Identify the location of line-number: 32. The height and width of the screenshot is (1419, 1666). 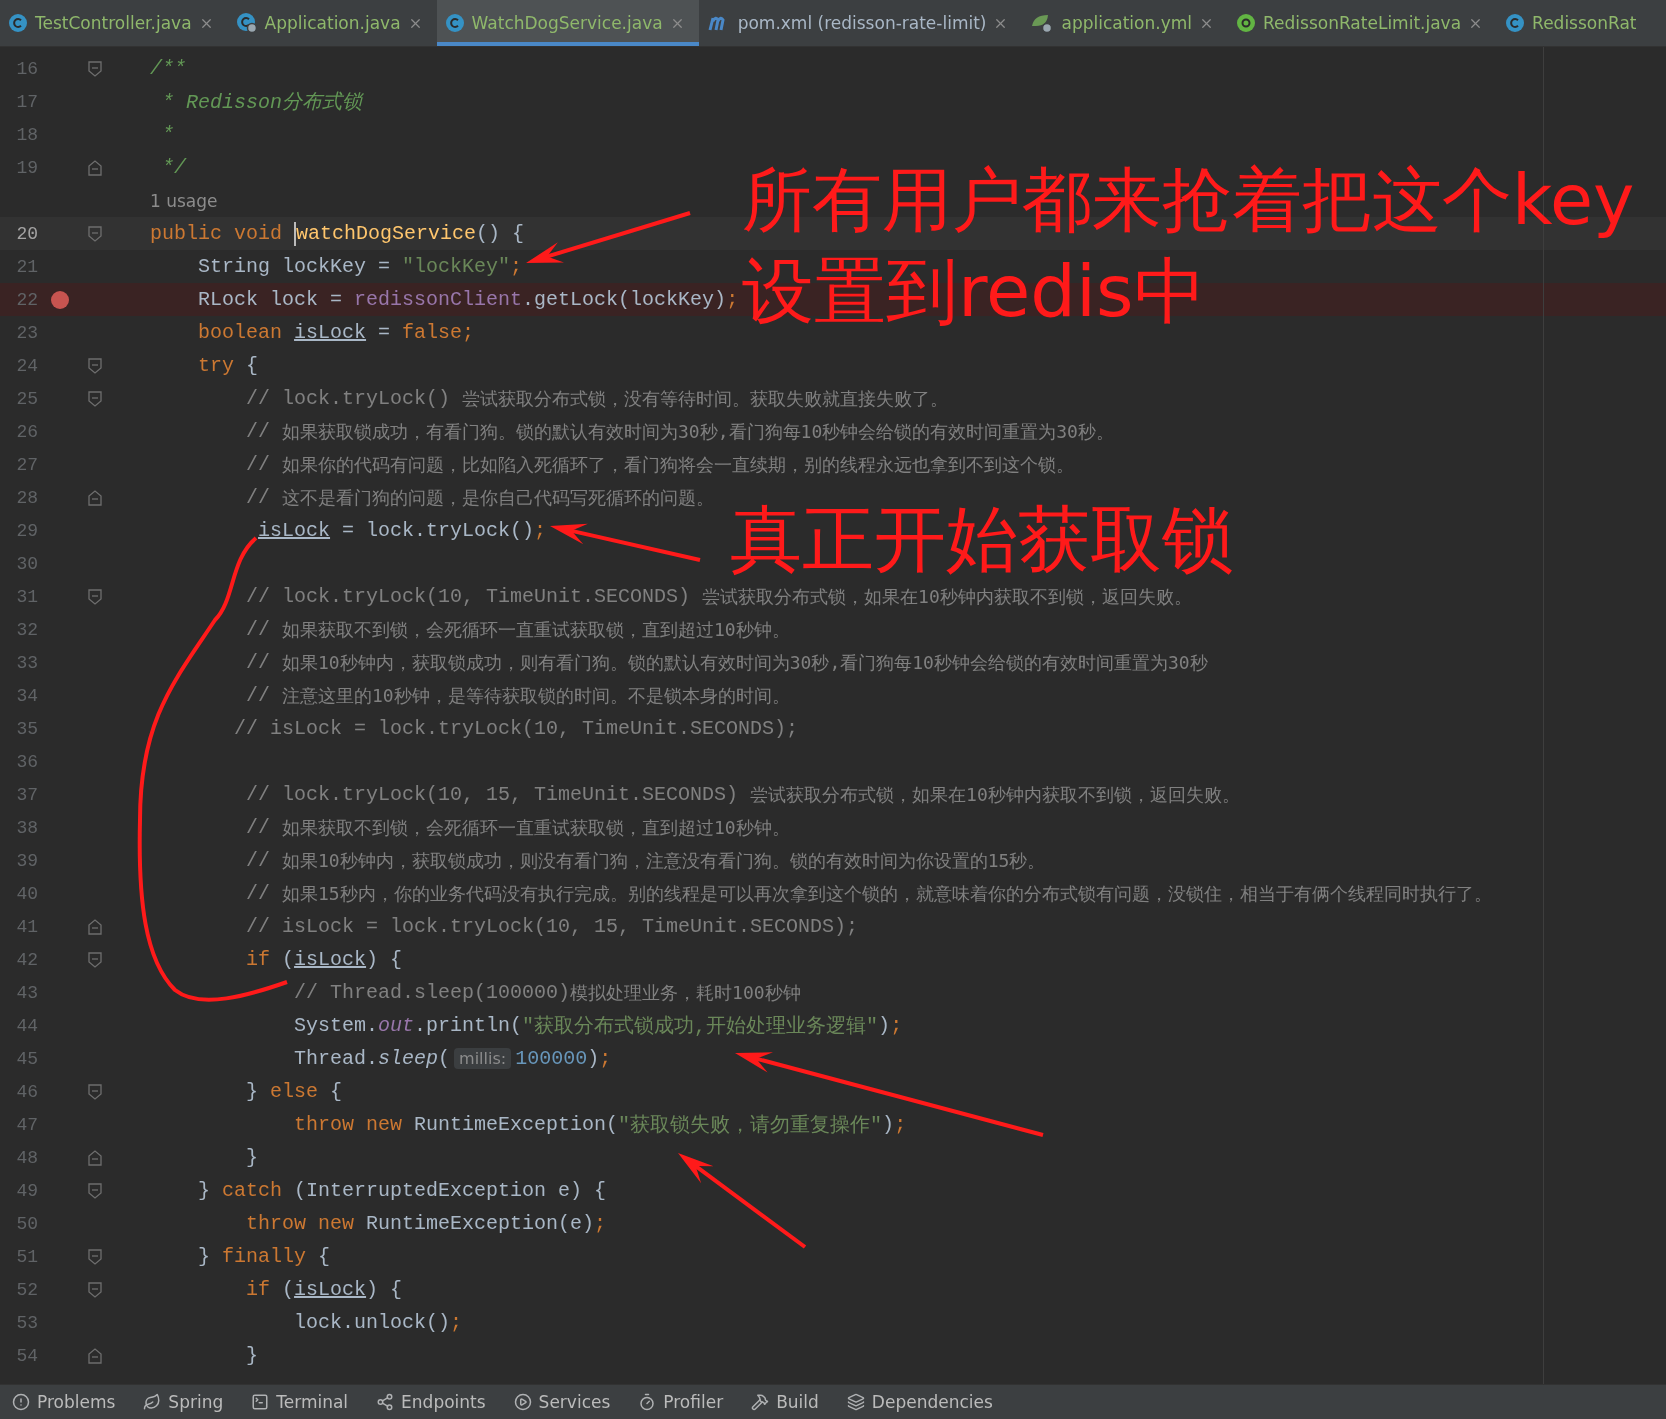
(26, 629).